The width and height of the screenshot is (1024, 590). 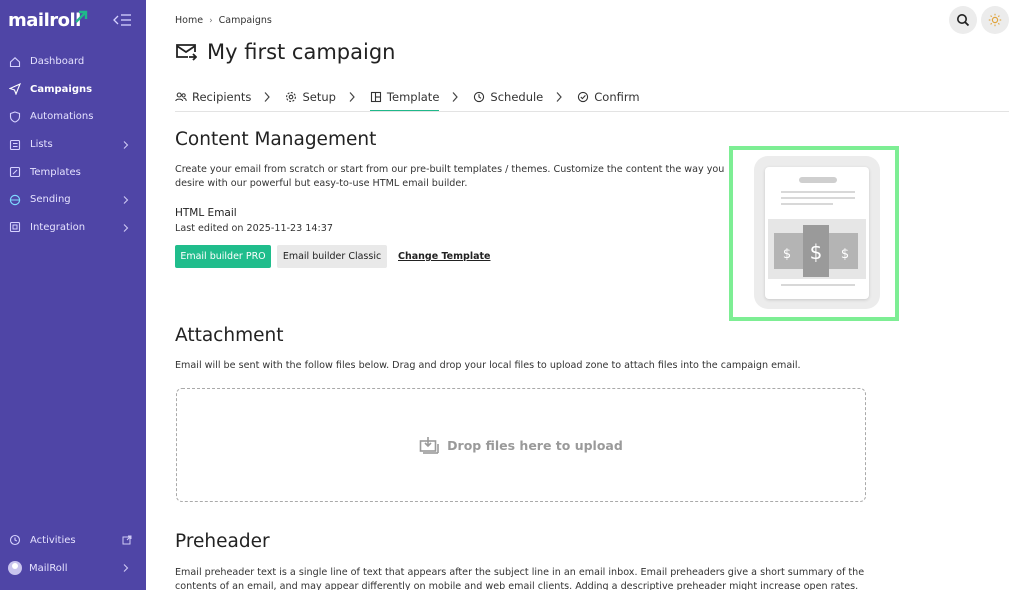 What do you see at coordinates (15, 62) in the screenshot?
I see `home-icon` at bounding box center [15, 62].